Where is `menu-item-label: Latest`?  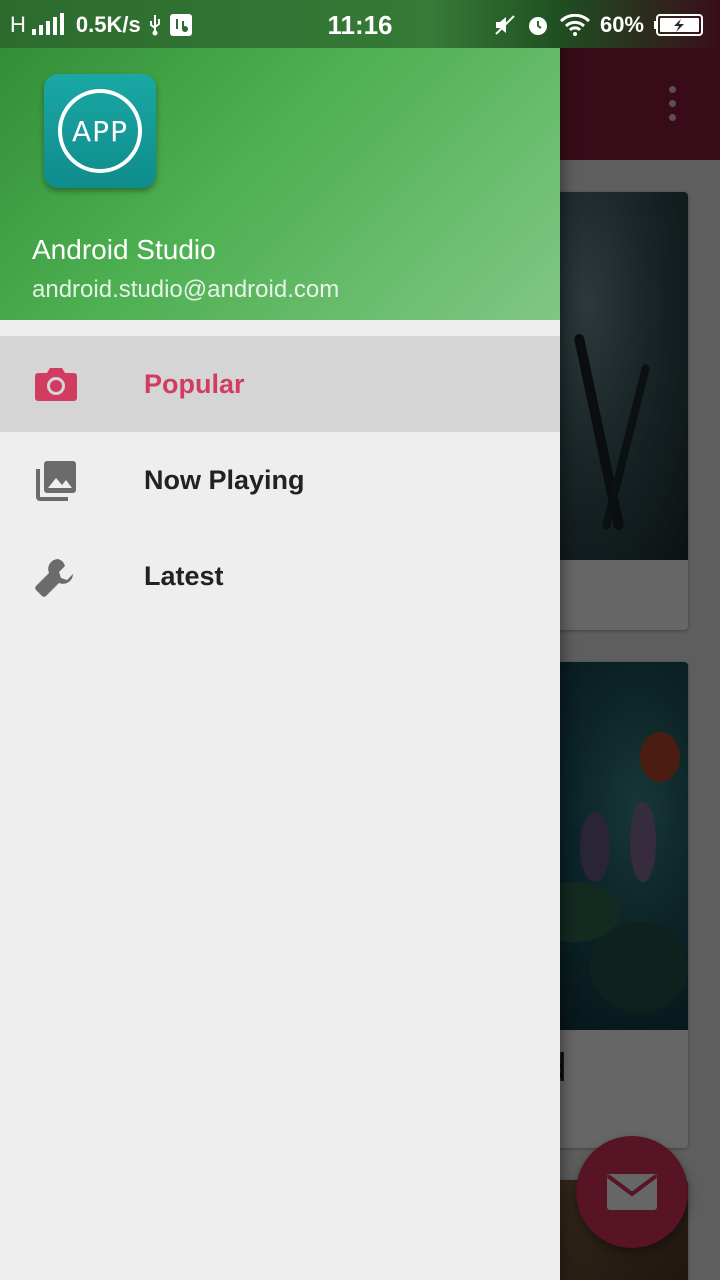
menu-item-label: Latest is located at coordinates (184, 576).